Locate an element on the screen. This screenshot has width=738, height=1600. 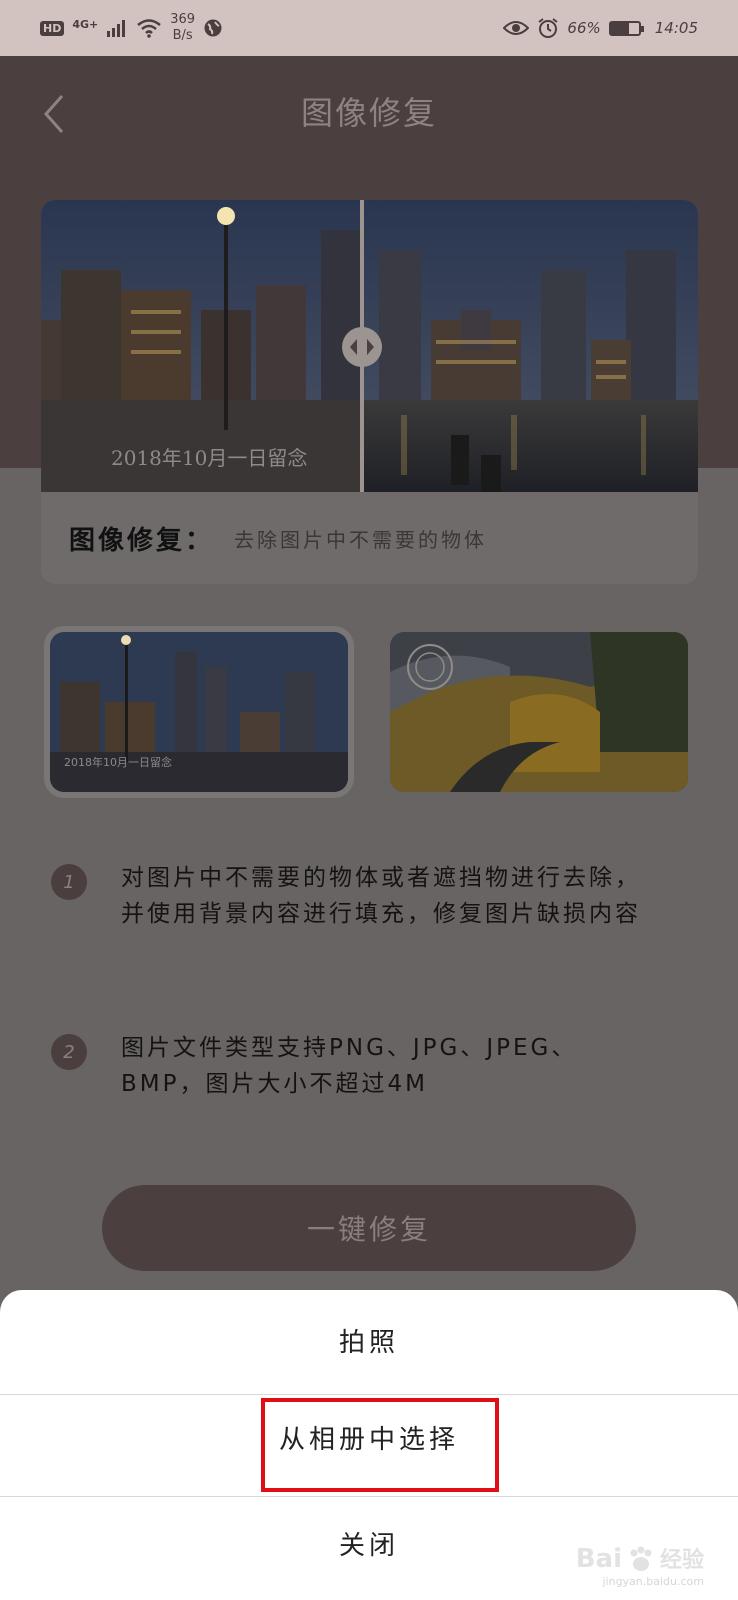
step-number: 2 is located at coordinates (69, 1052).